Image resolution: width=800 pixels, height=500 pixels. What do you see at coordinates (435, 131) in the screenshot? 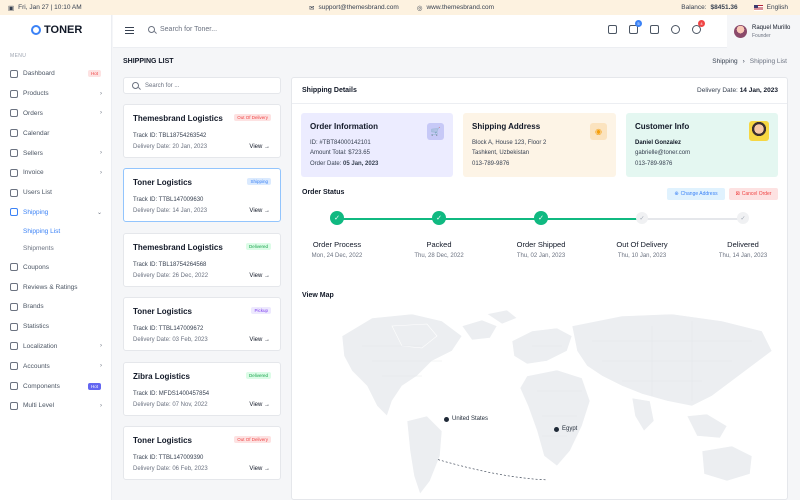
I see `cart-icon: 🛒` at bounding box center [435, 131].